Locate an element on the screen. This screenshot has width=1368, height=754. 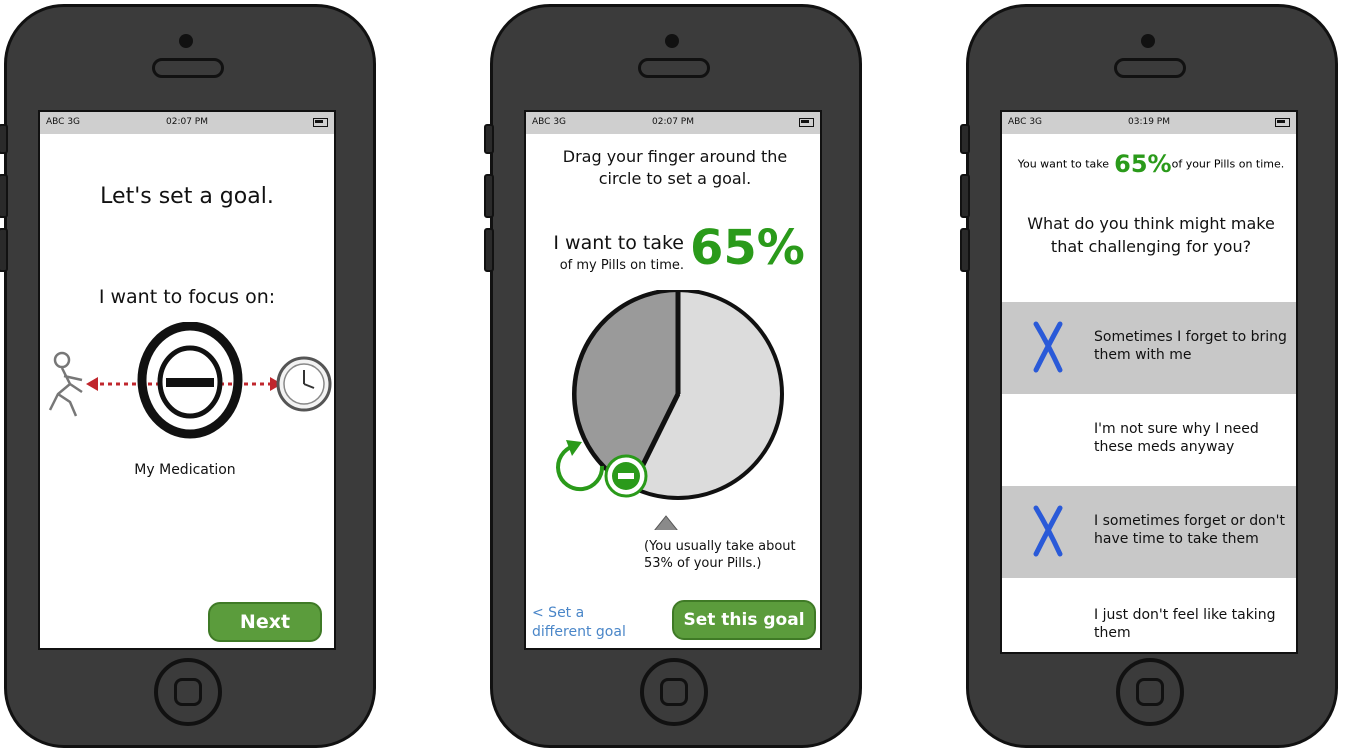
goal-line-2: of my Pills on time. is located at coordinates (621, 265).